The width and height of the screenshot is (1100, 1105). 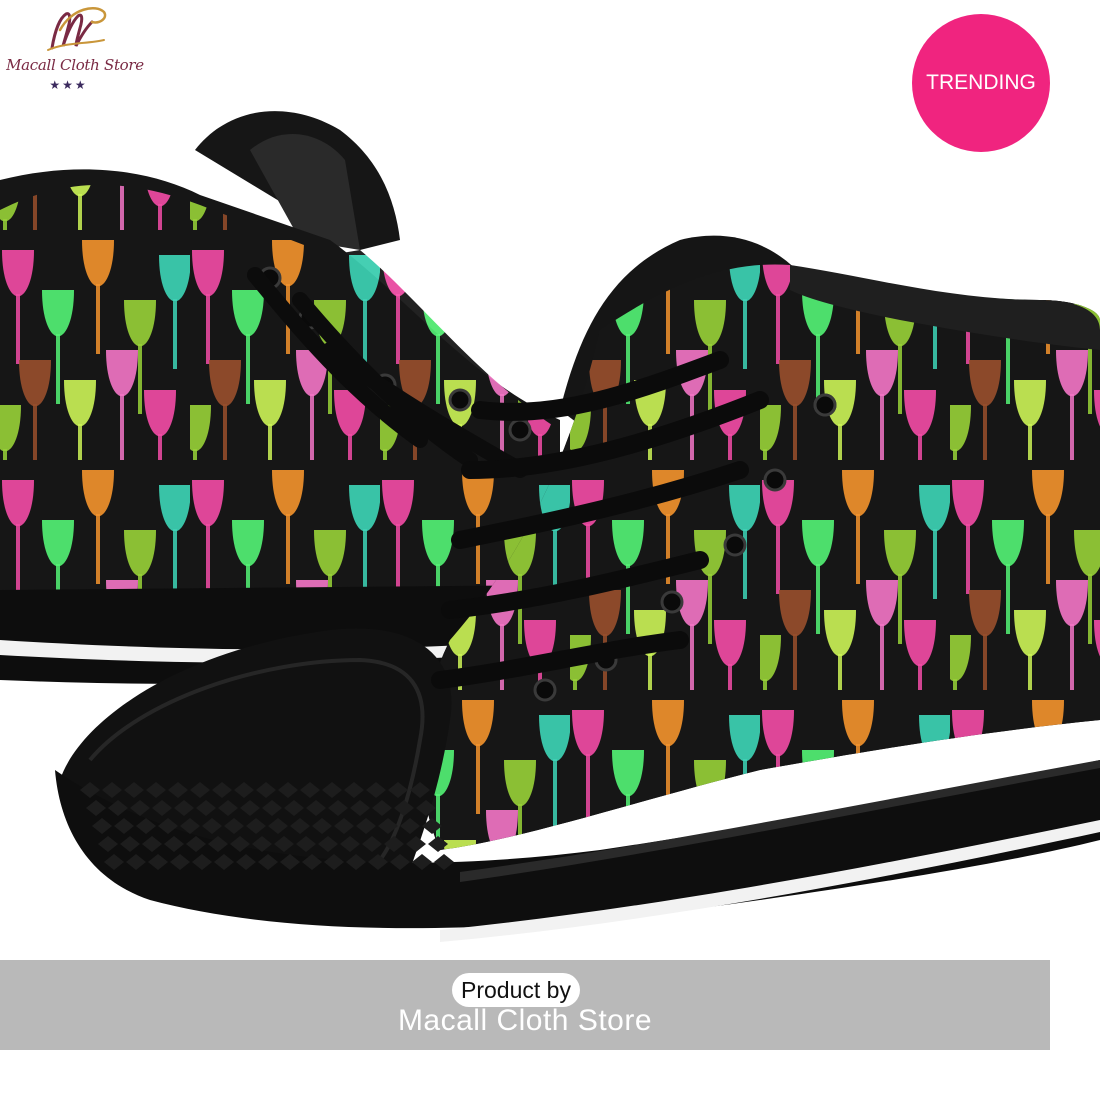 What do you see at coordinates (525, 1020) in the screenshot?
I see `banner-store-name: Macall Cloth Store` at bounding box center [525, 1020].